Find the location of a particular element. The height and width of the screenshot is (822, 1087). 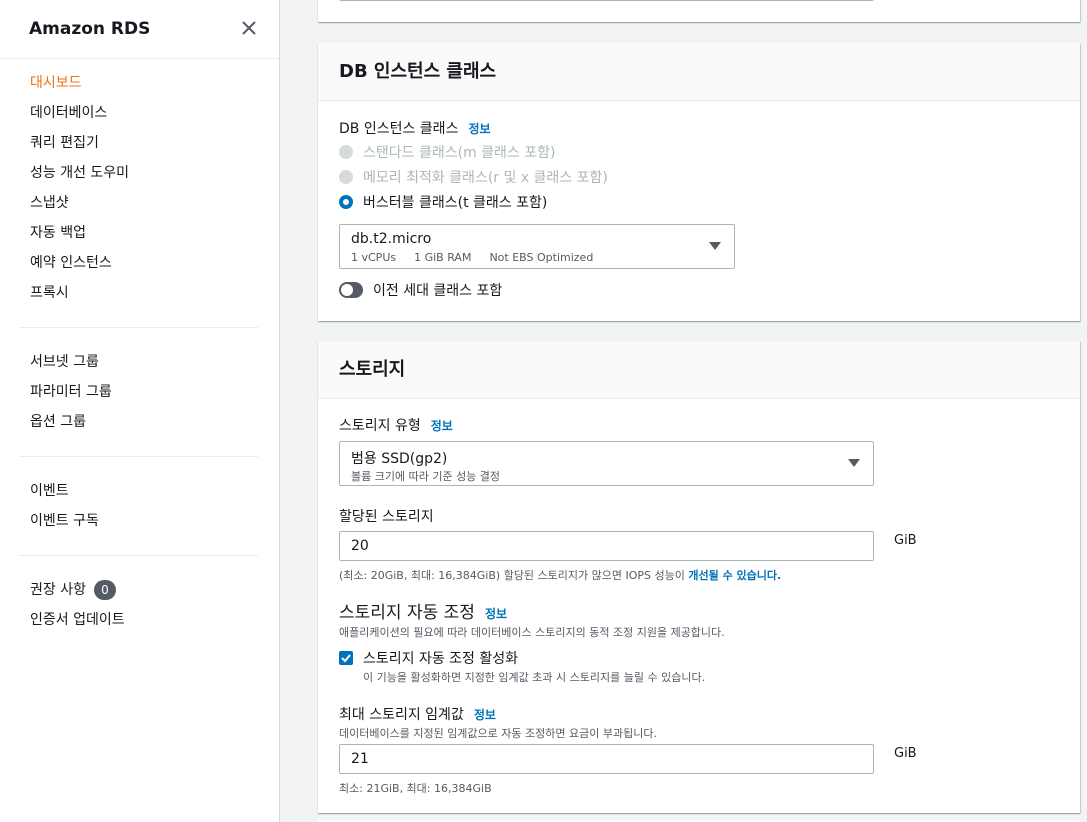

sidebar-title: Amazon RDS is located at coordinates (90, 29).